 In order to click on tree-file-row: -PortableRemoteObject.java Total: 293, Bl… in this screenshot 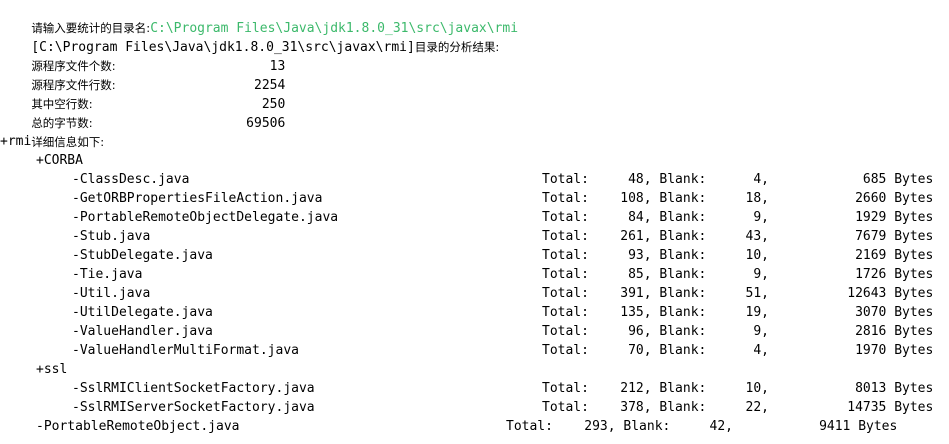, I will do `click(474, 427)`.